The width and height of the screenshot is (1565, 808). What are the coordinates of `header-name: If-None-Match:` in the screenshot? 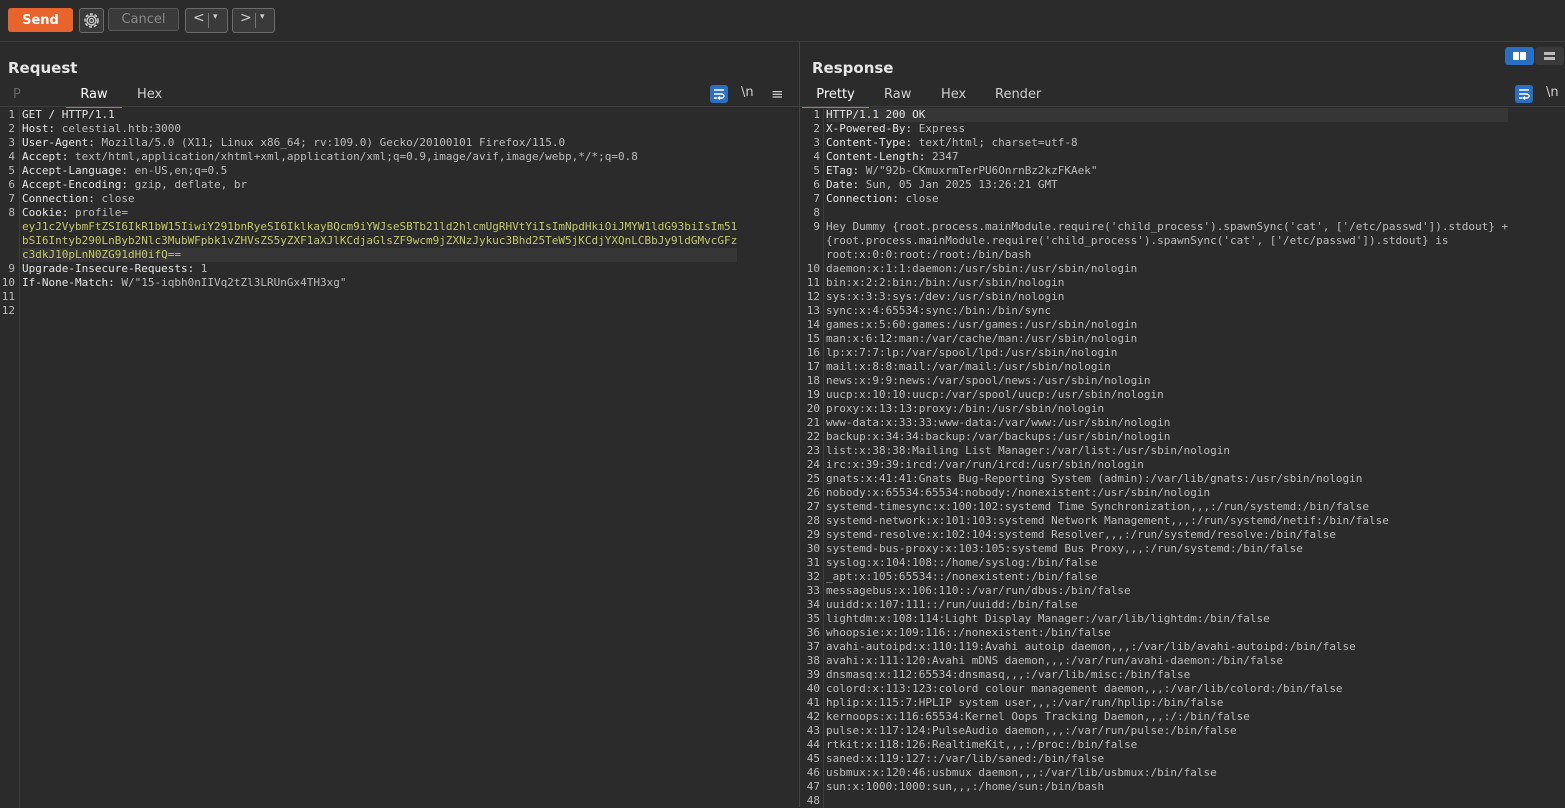 It's located at (68, 282).